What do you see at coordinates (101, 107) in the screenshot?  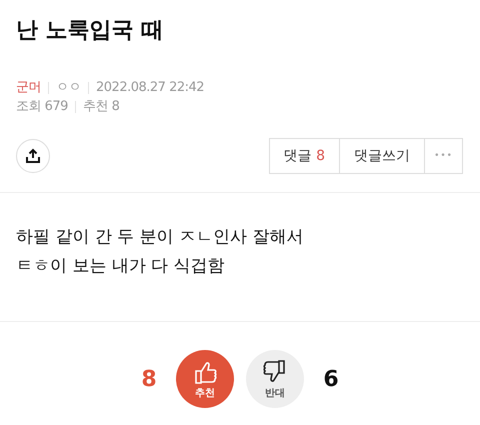 I see `recommend-count: 추천 8` at bounding box center [101, 107].